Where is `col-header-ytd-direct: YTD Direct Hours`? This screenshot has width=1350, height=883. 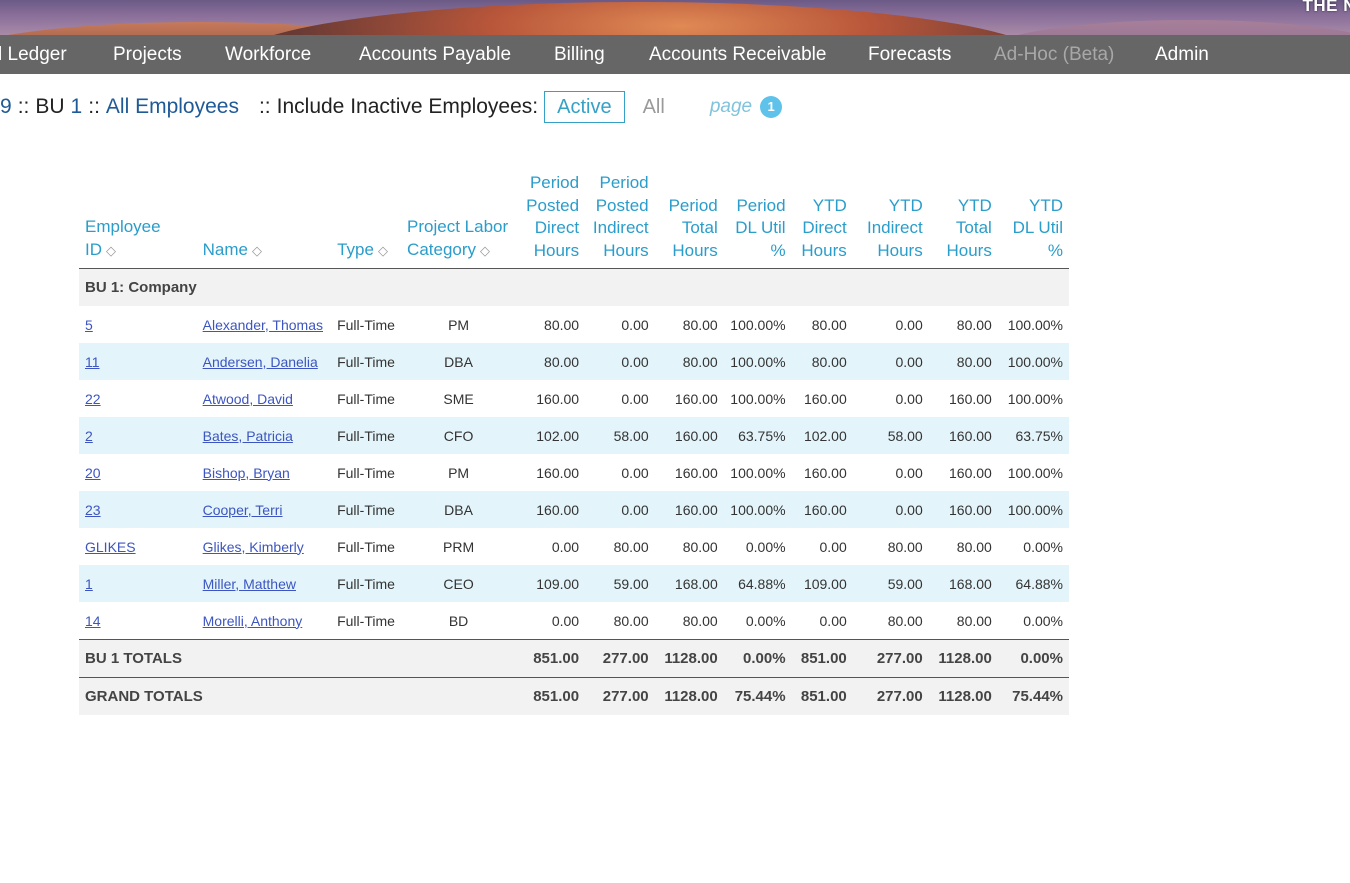
col-header-ytd-direct: YTD Direct Hours is located at coordinates (822, 220).